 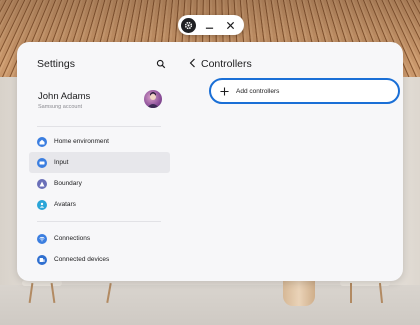 I want to click on window-control-bar, so click(x=211, y=25).